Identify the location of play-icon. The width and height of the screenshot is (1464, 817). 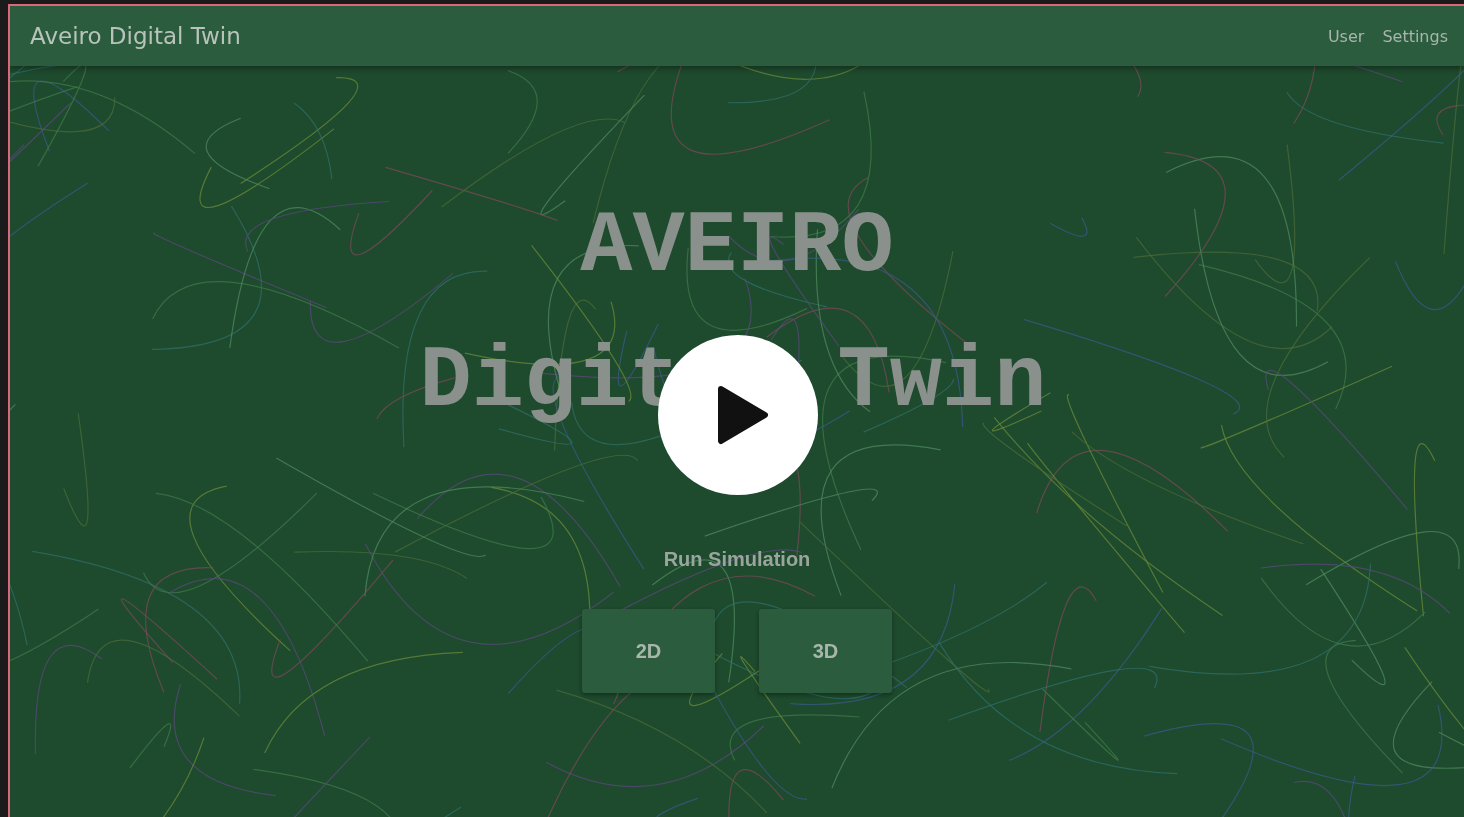
(743, 415).